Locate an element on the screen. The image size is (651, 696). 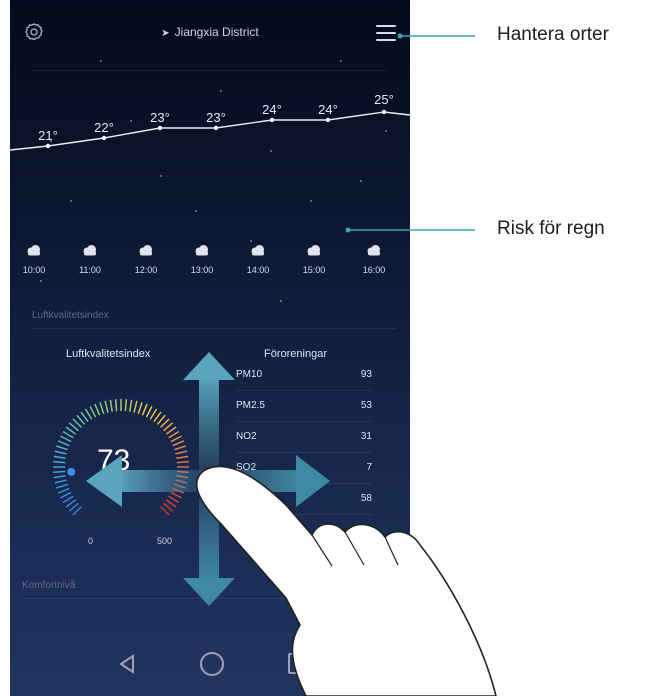
callout-lines is located at coordinates (410, 133).